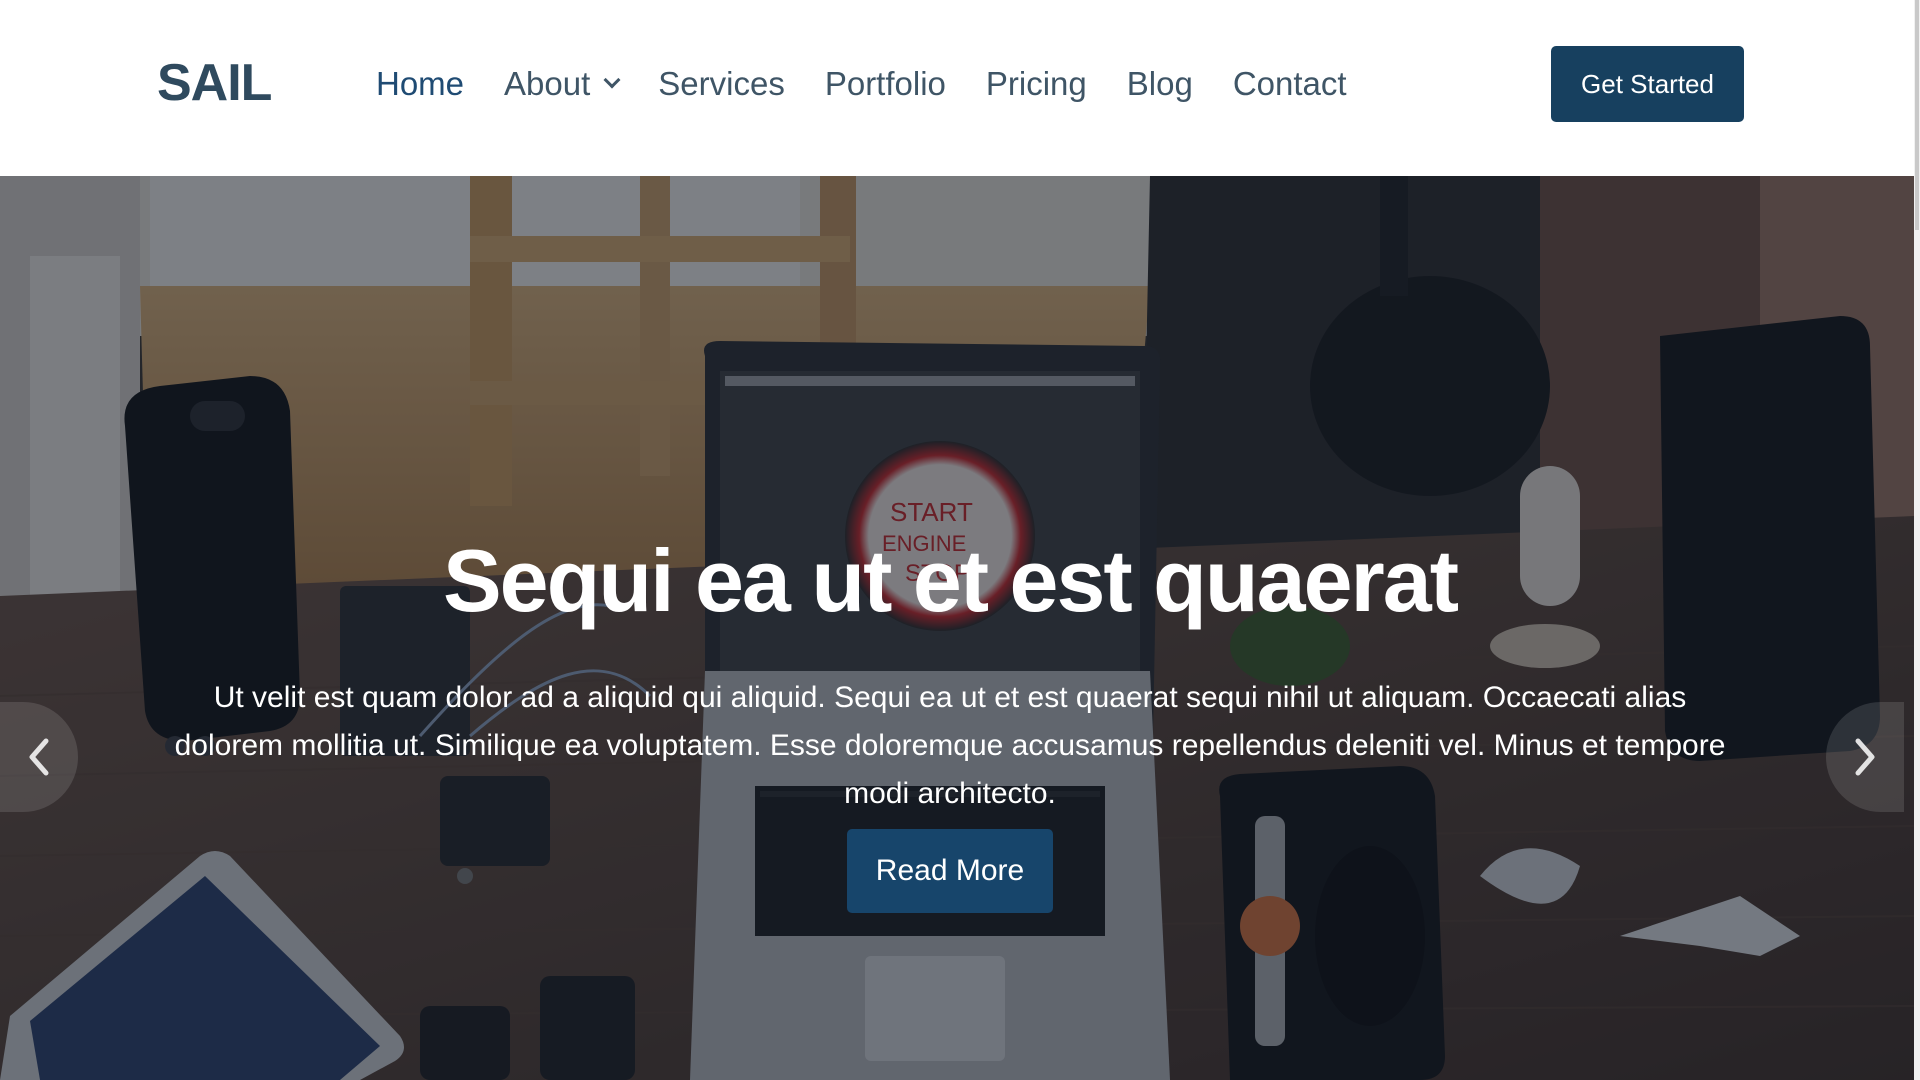 This screenshot has width=1920, height=1080. What do you see at coordinates (1865, 757) in the screenshot?
I see `chevron-right-icon` at bounding box center [1865, 757].